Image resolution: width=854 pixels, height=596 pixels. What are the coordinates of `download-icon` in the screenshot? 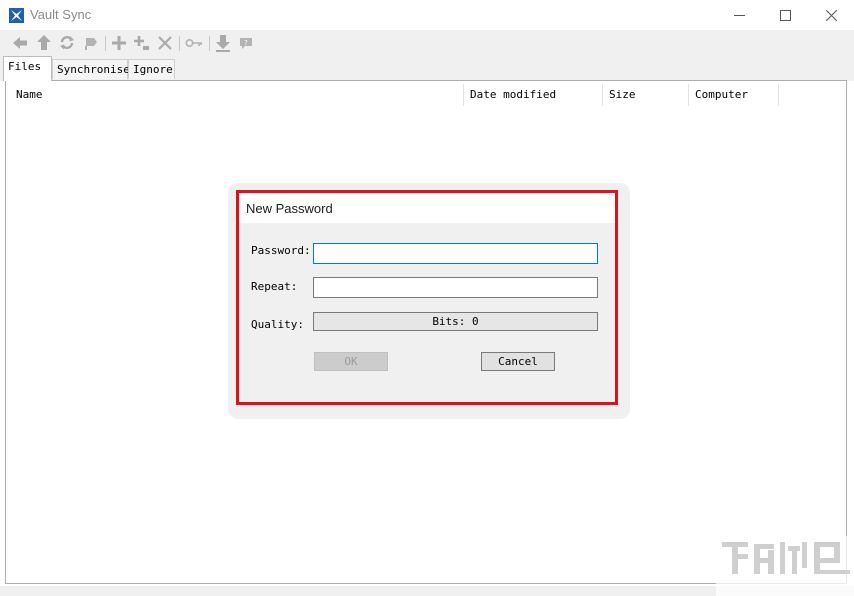 It's located at (223, 43).